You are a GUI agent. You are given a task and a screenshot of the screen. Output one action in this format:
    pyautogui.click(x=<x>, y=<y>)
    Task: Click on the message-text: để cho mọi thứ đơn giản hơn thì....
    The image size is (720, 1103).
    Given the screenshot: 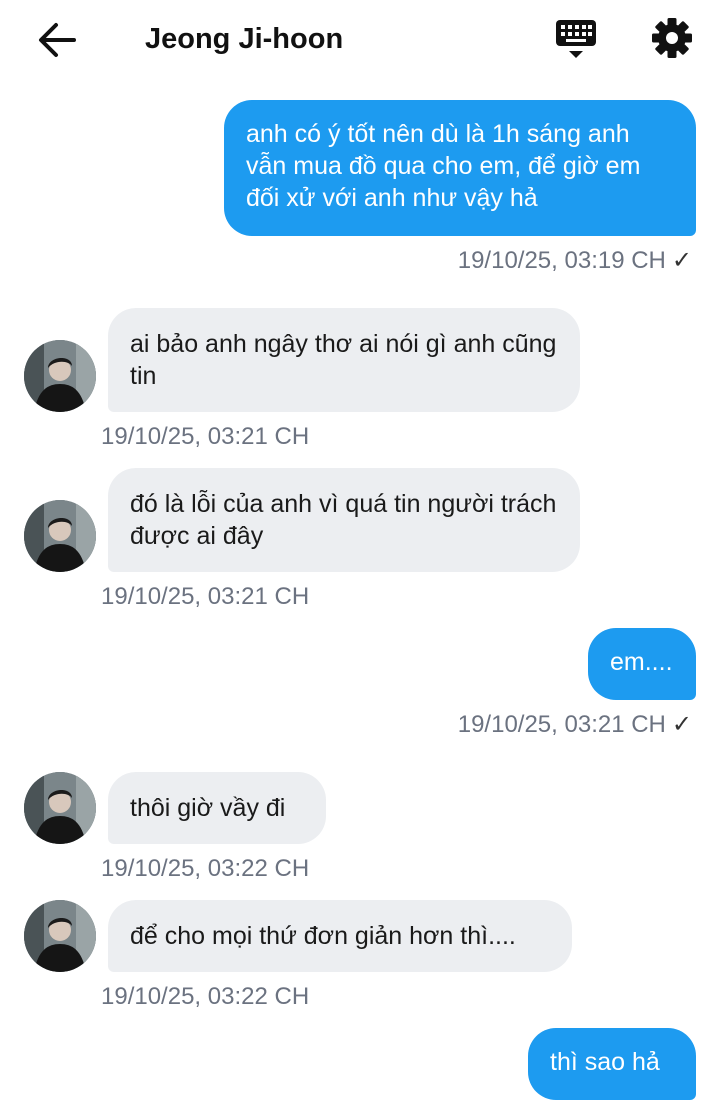 What is the action you would take?
    pyautogui.click(x=323, y=936)
    